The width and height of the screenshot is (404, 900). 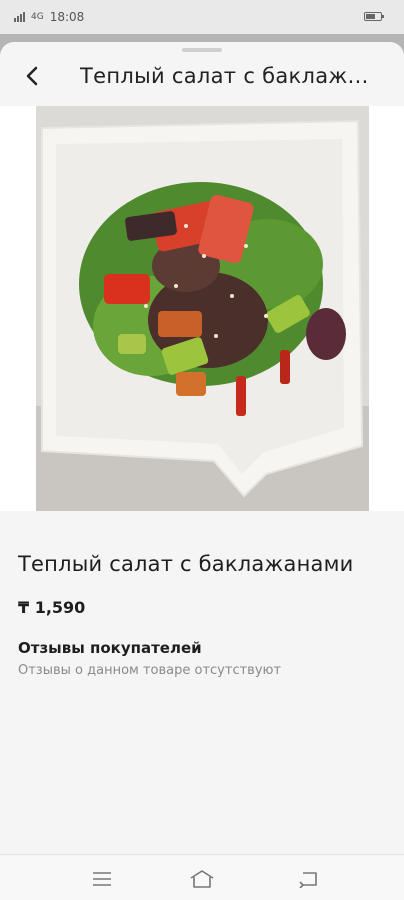 I want to click on reviews-heading: Отзывы покупателей, so click(x=110, y=648).